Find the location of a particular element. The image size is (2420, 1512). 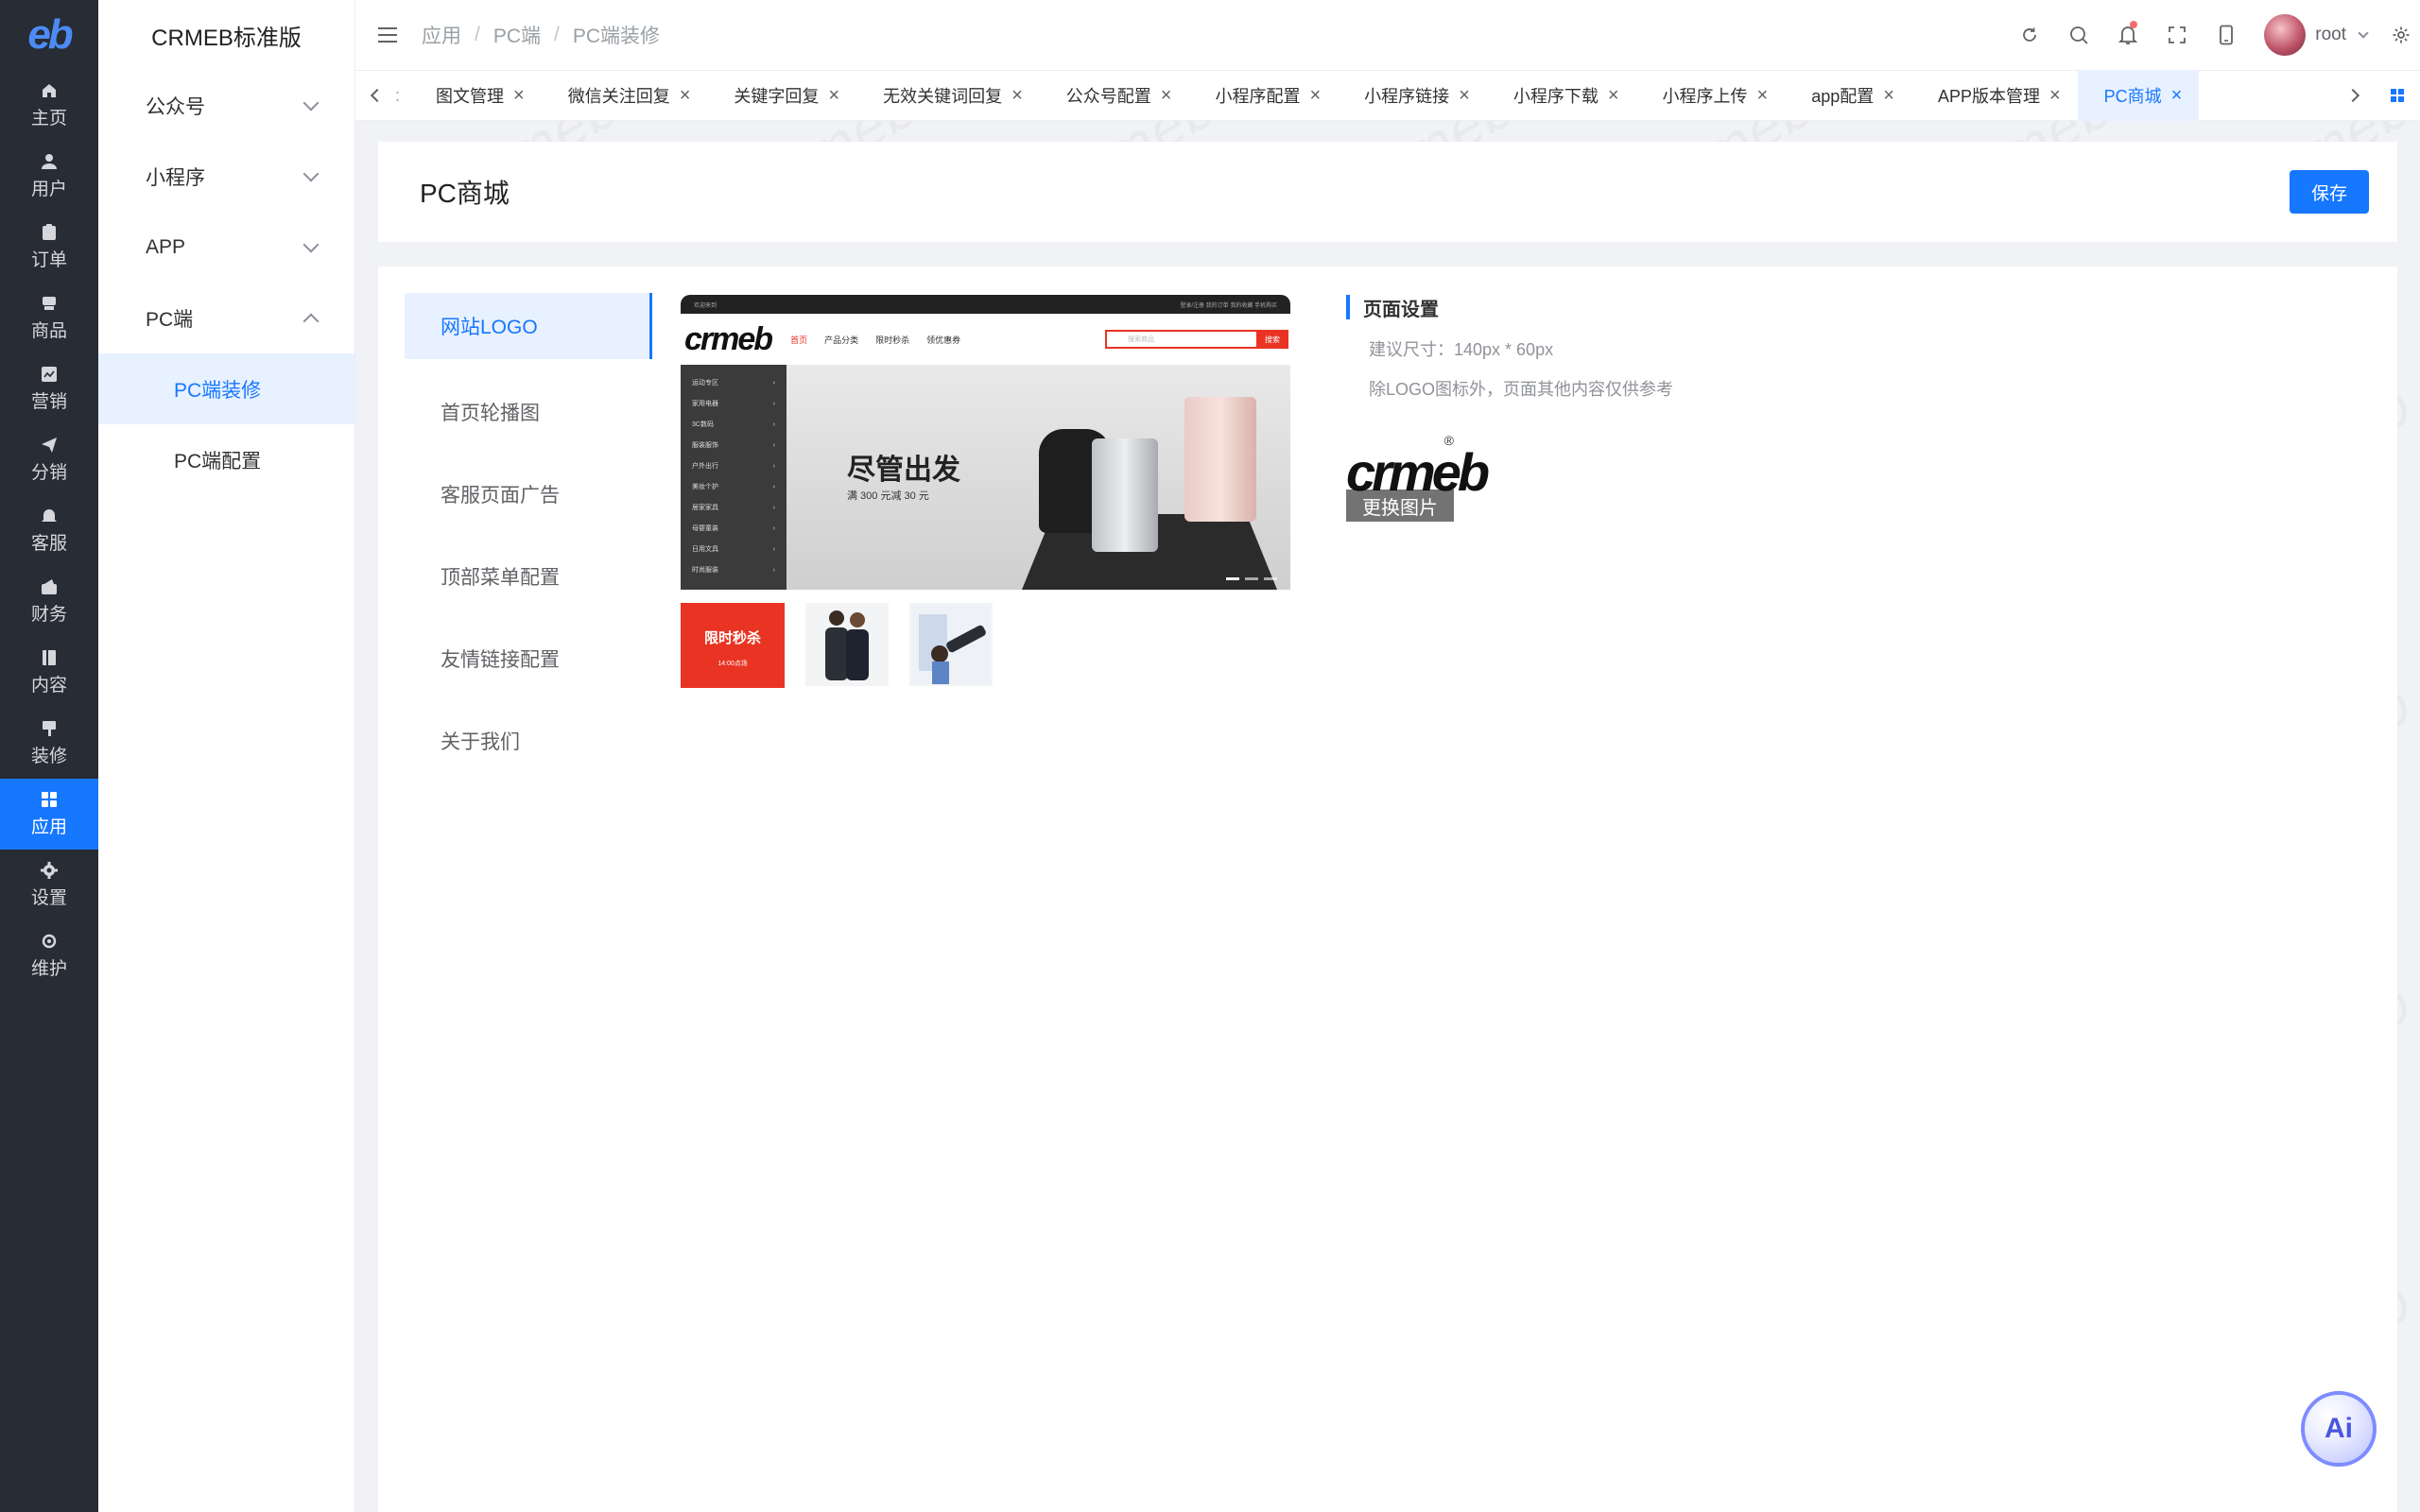

search-icon is located at coordinates (2078, 35).